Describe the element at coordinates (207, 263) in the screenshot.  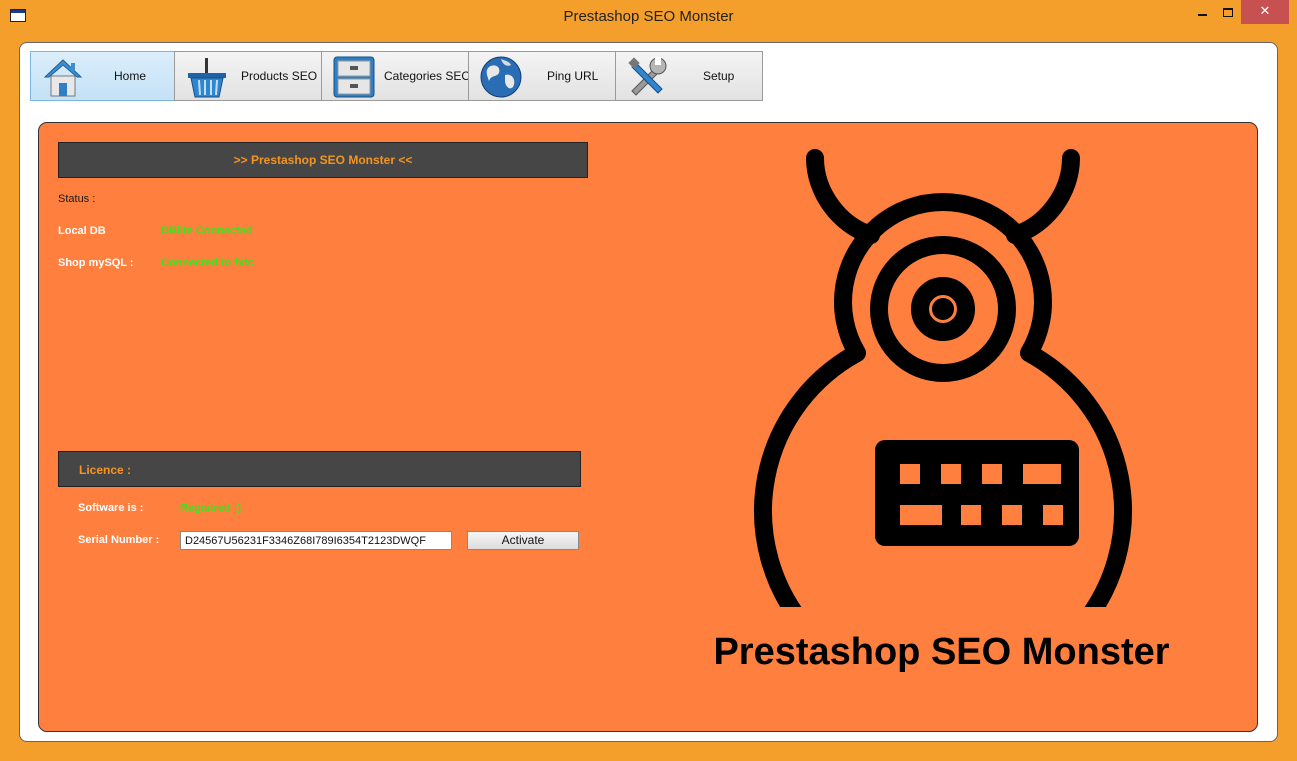
I see `shop-mysql-value: Connected to fxtc` at that location.